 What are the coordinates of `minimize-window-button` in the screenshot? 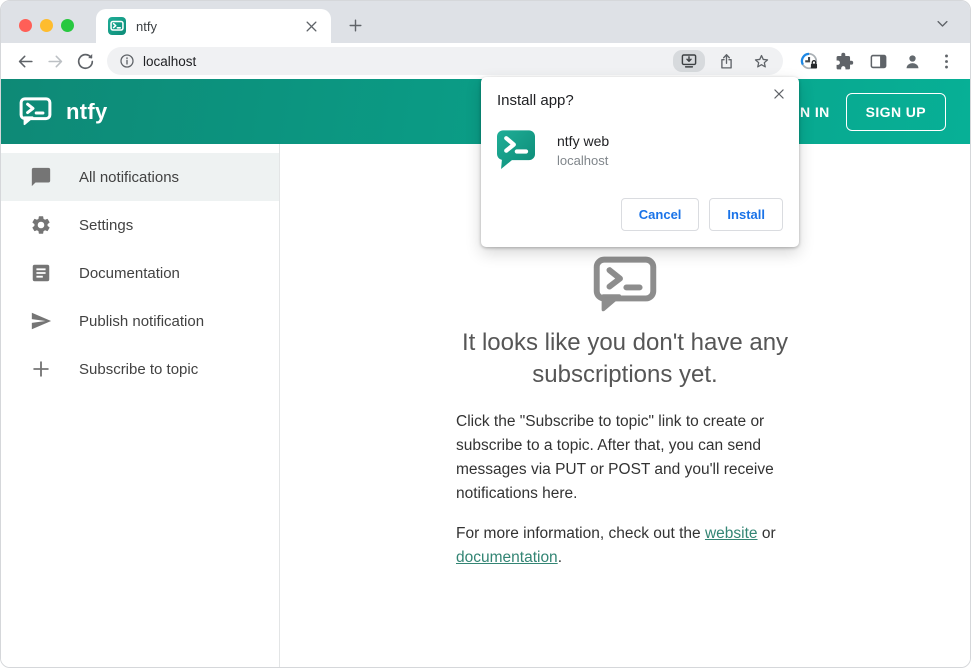 It's located at (46, 25).